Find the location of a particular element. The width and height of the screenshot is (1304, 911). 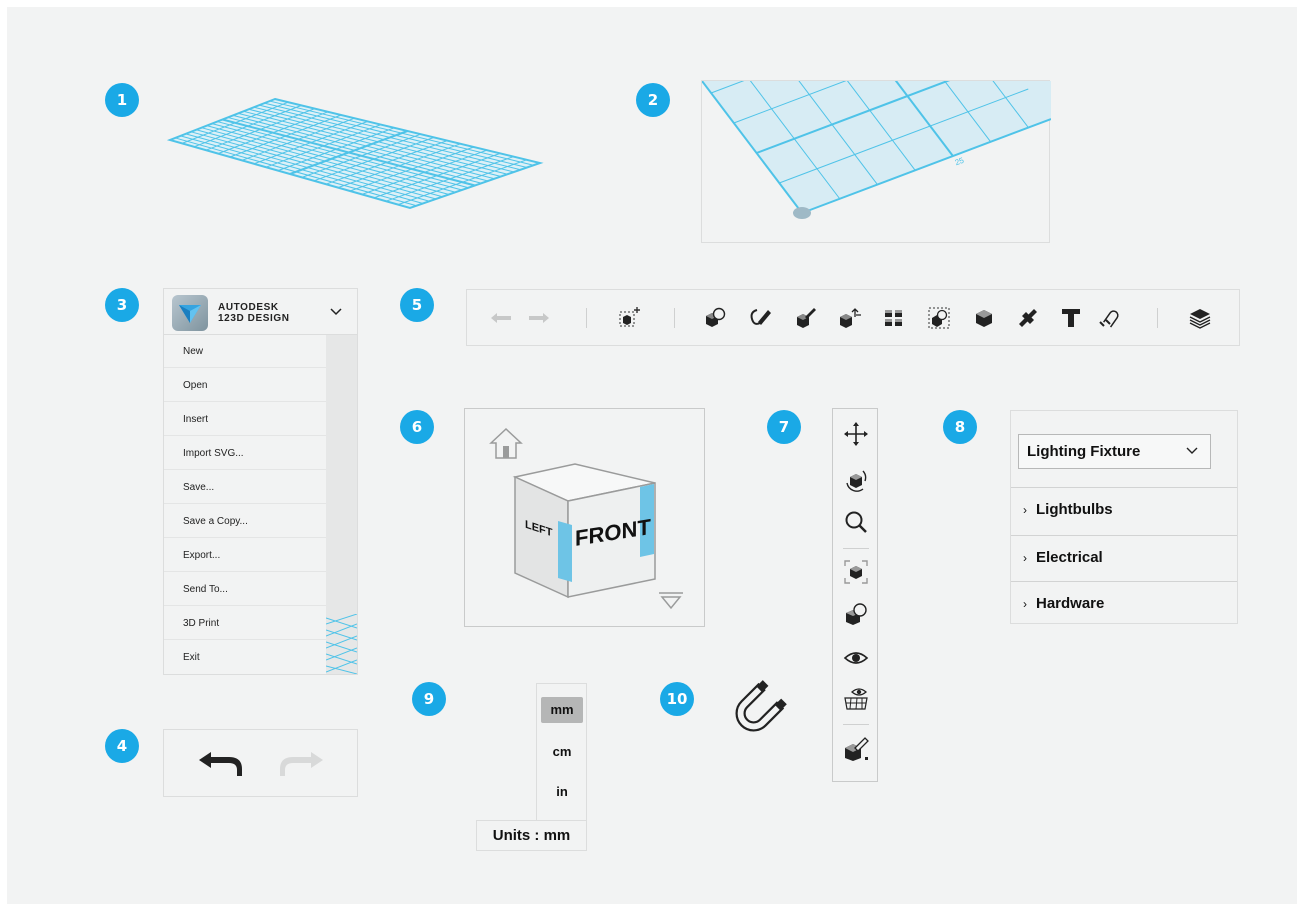

callout-badge-10: 10 is located at coordinates (677, 699).